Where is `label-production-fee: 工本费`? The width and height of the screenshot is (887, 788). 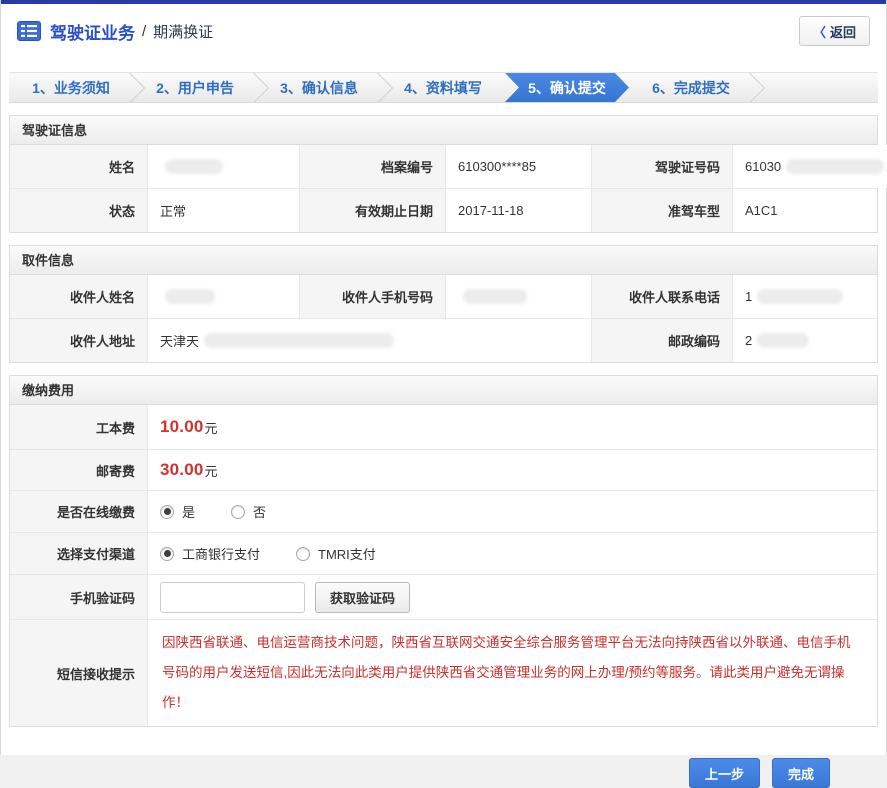
label-production-fee: 工本费 is located at coordinates (79, 427).